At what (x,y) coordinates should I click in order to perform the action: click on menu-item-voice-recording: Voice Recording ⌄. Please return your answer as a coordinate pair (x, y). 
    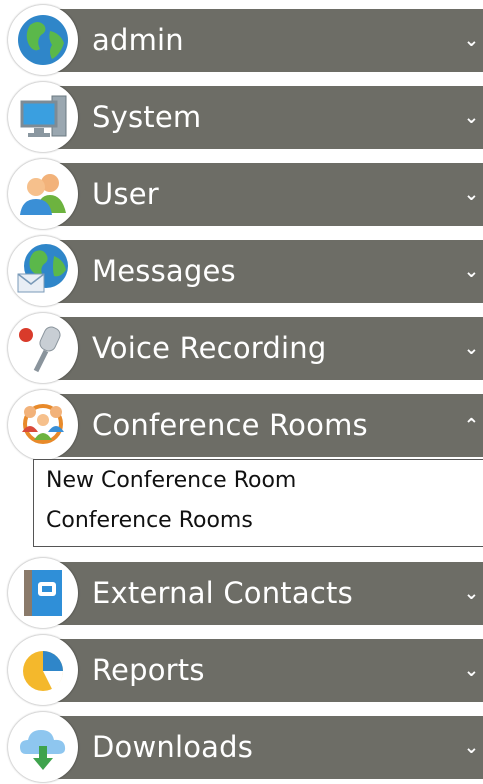
    Looking at the image, I should click on (241, 349).